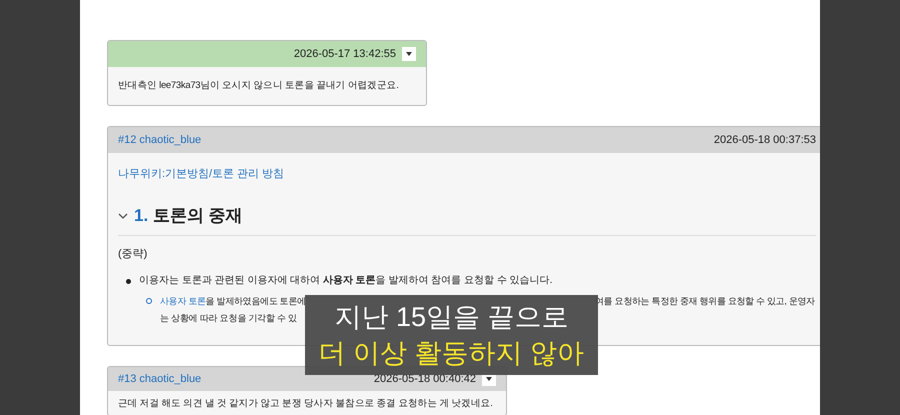  What do you see at coordinates (409, 54) in the screenshot?
I see `dropdown-icon` at bounding box center [409, 54].